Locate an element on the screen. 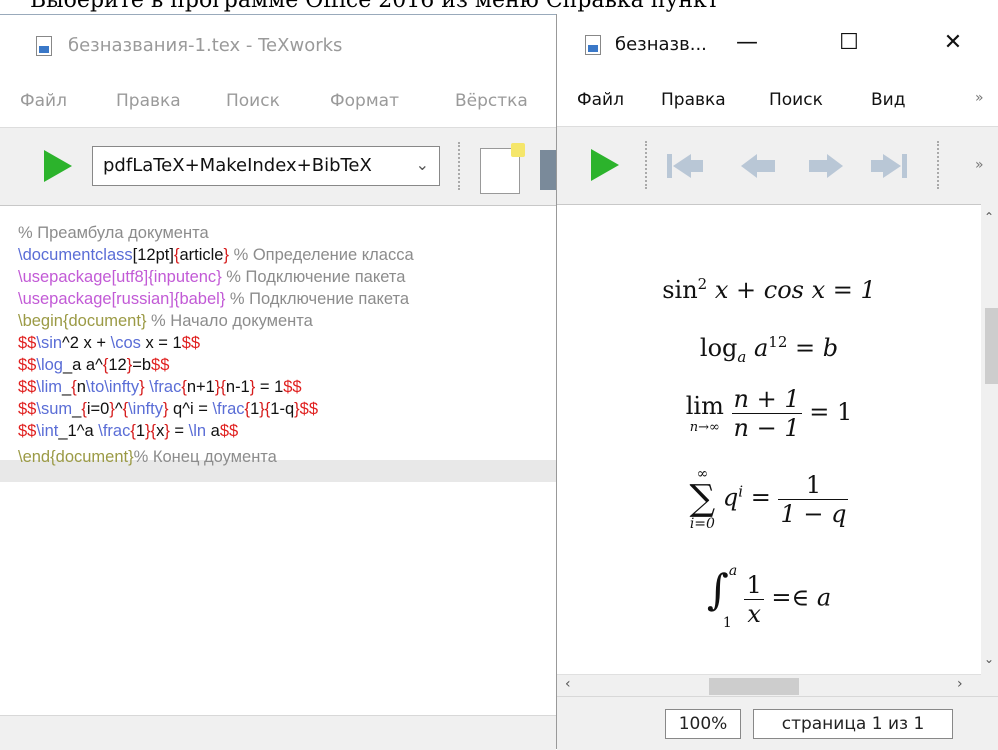  horizontal-scrollbar: ‹ › is located at coordinates (769, 685).